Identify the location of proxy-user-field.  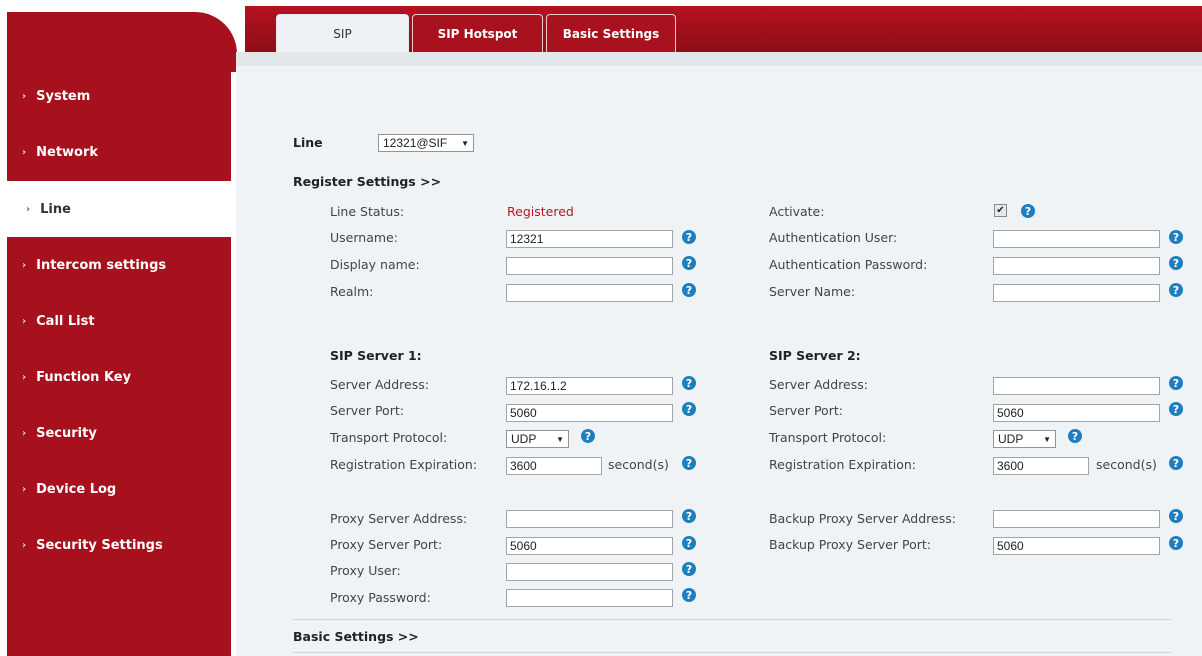
(589, 572).